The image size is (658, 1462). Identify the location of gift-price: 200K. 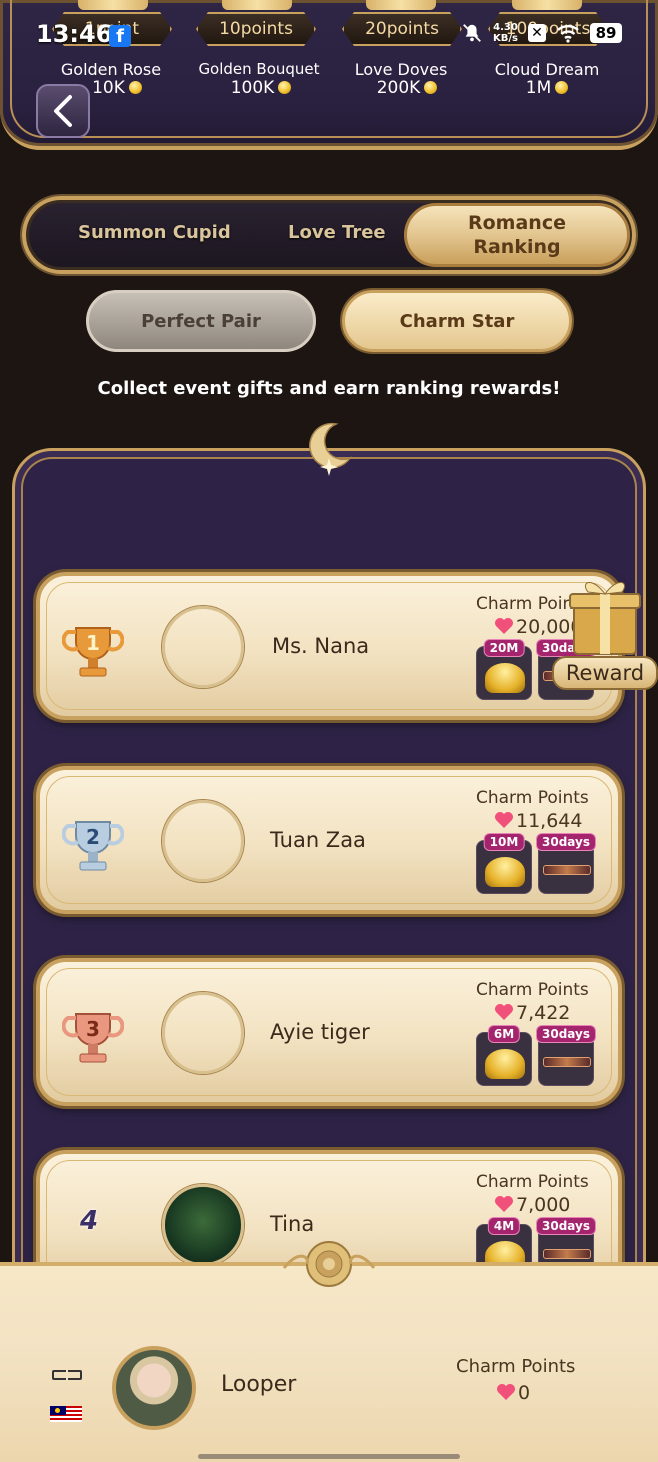
(407, 88).